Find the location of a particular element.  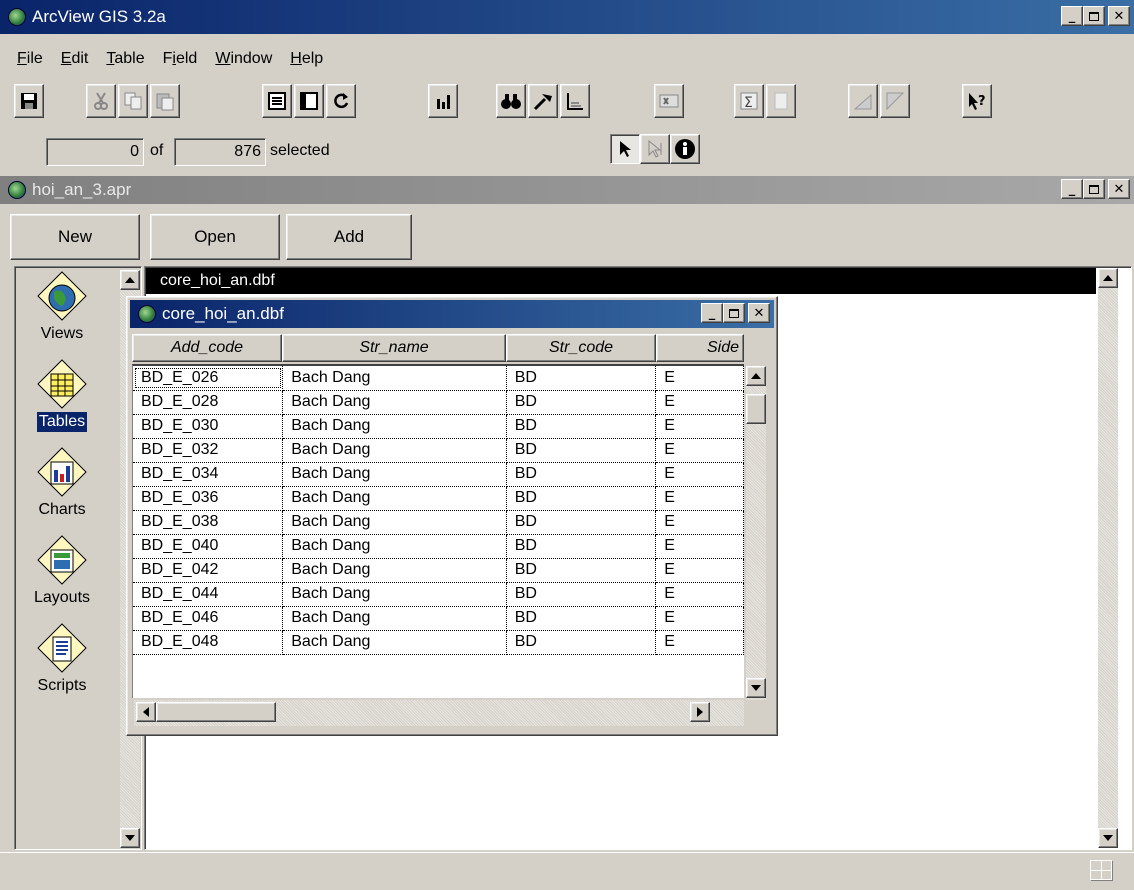

table-cell: BD_E_036 is located at coordinates (208, 498).